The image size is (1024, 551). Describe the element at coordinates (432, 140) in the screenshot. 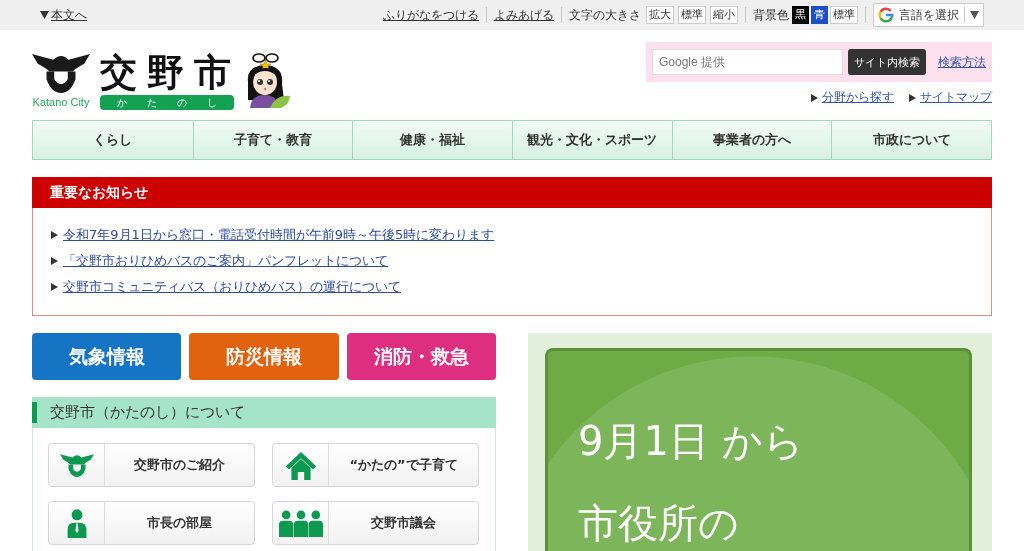

I see `nav-tab: 健康・福祉` at that location.